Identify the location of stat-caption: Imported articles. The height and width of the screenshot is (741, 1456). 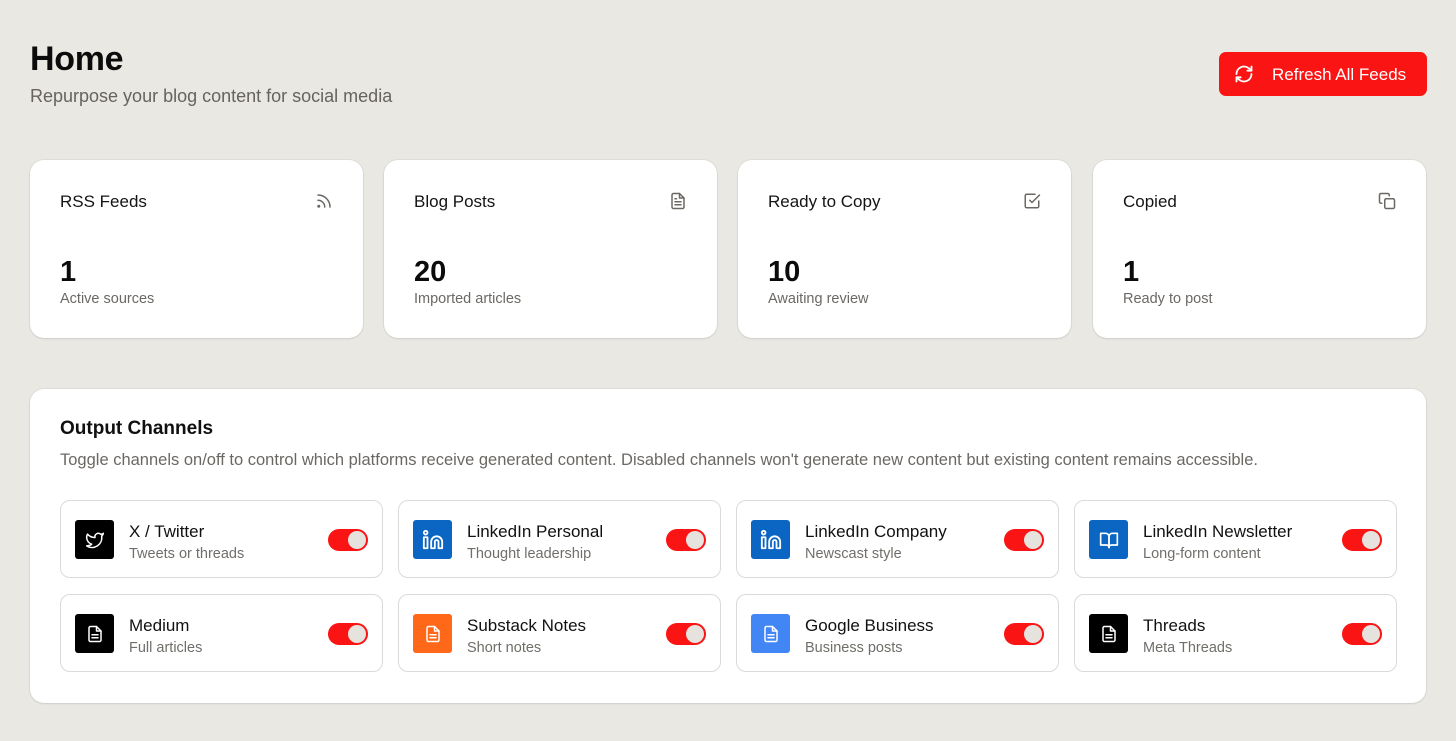
(468, 299).